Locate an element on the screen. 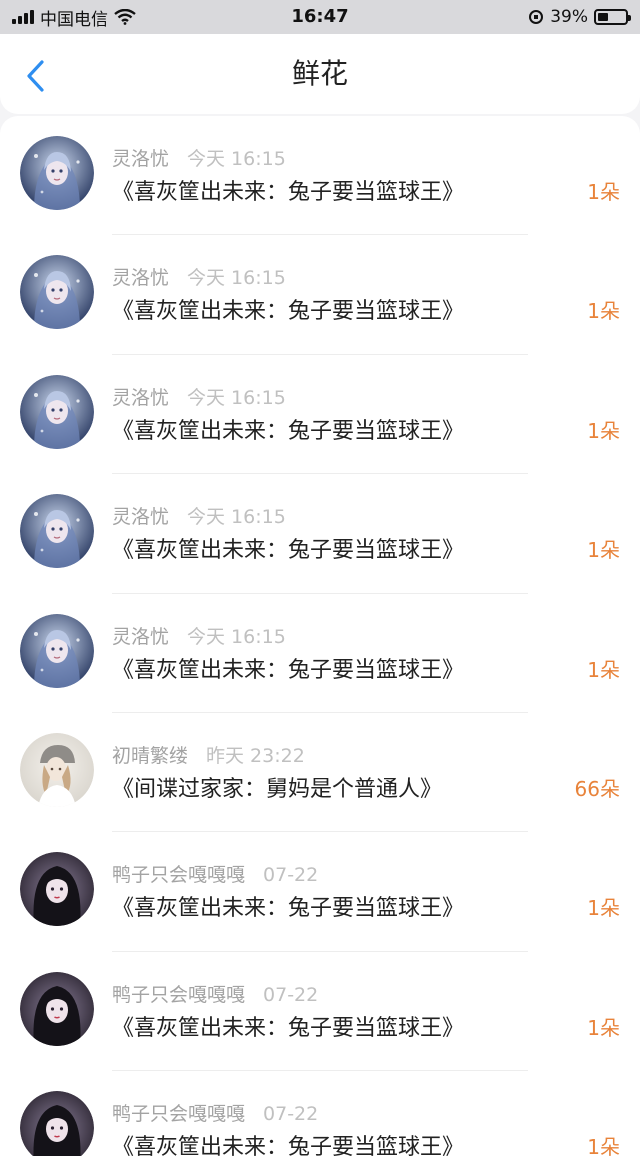 This screenshot has height=1156, width=640. battery-level-fill is located at coordinates (603, 17).